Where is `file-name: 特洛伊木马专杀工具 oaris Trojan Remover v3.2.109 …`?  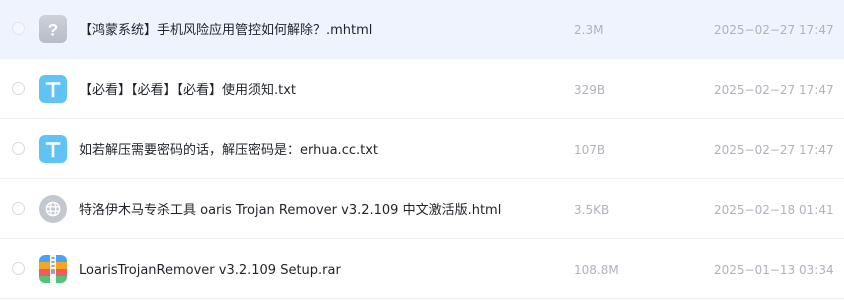
file-name: 特洛伊木马专杀工具 oaris Trojan Remover v3.2.109 … is located at coordinates (290, 209).